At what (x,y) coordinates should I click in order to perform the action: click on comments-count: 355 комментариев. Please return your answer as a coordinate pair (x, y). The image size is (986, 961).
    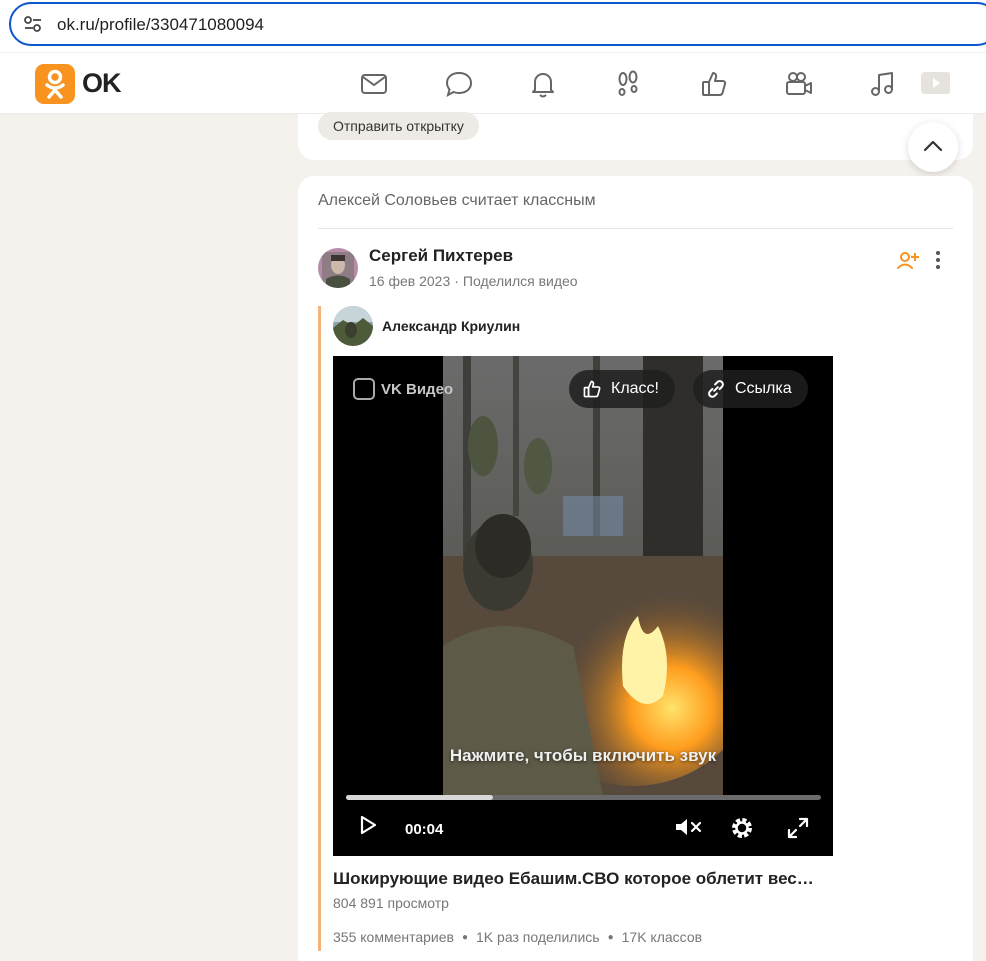
    Looking at the image, I should click on (393, 937).